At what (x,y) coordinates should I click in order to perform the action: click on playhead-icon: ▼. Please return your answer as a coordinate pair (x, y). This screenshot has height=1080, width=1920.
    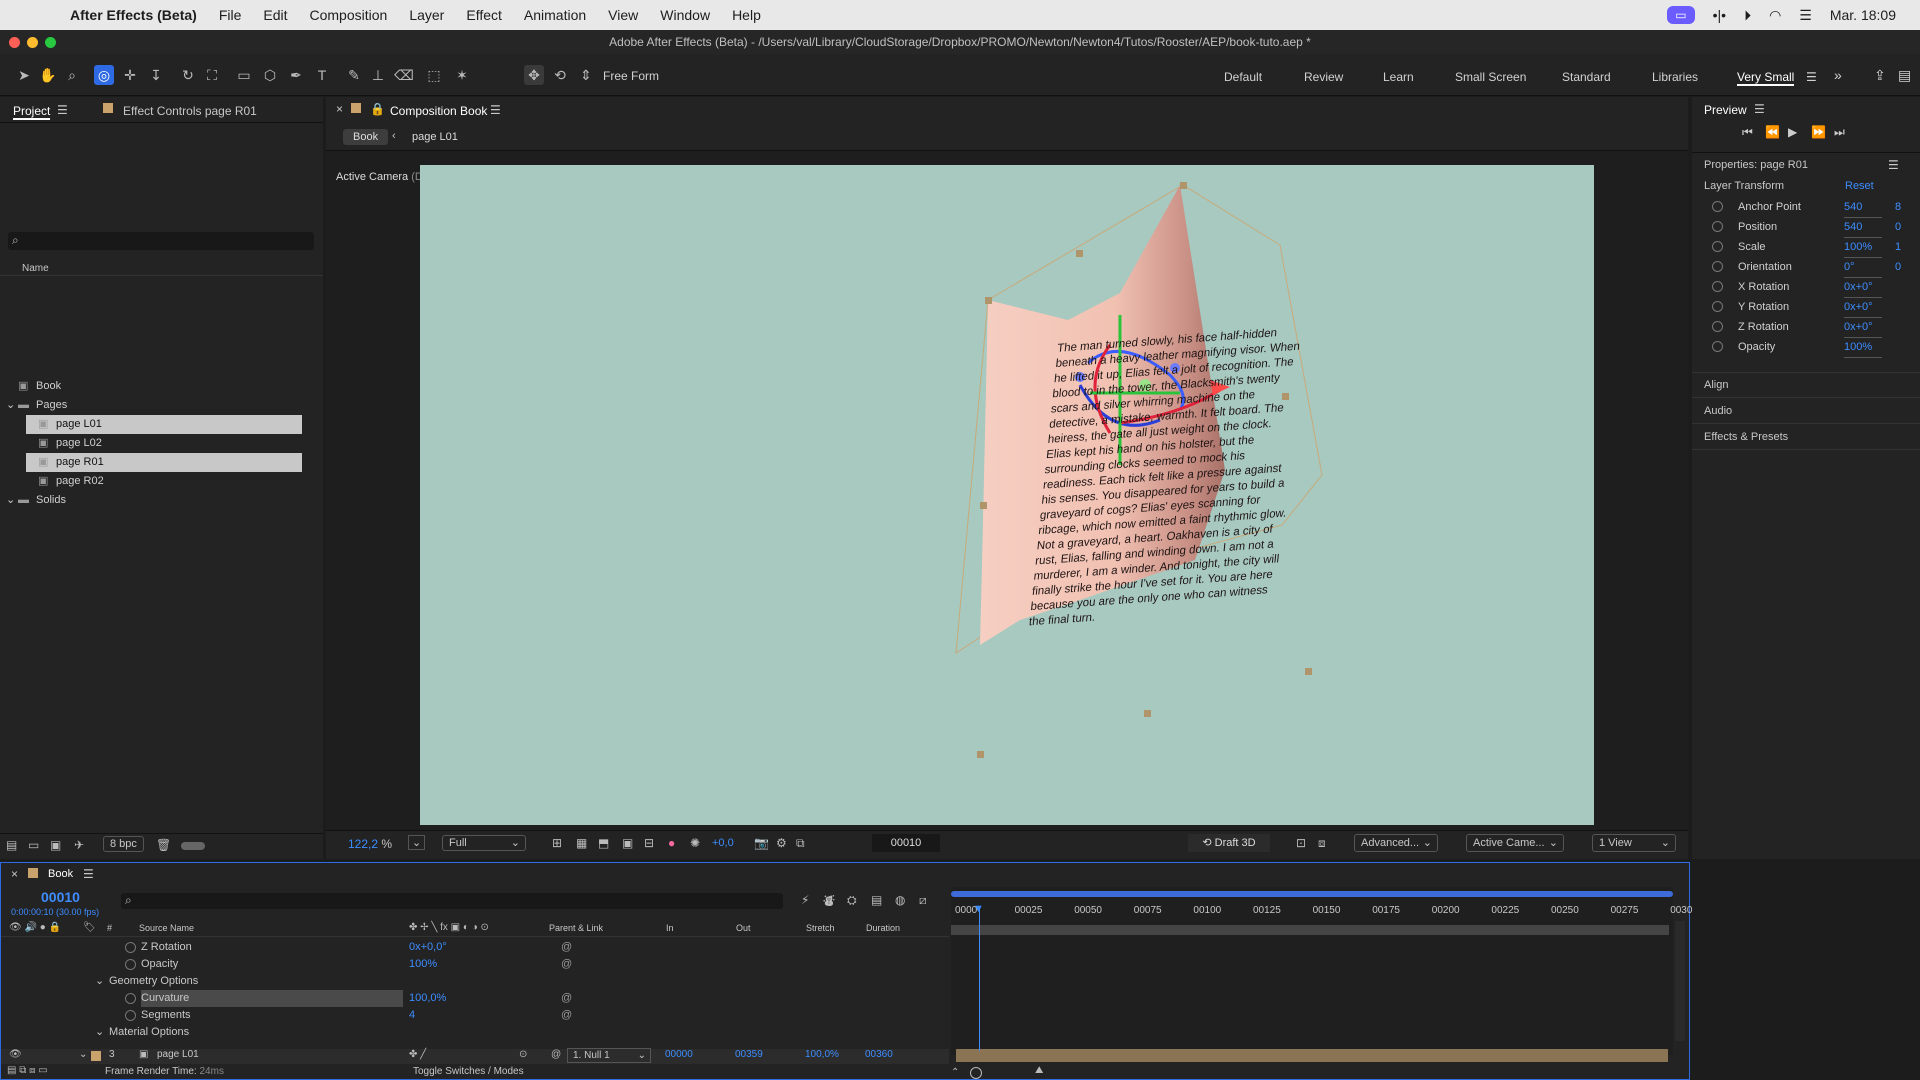
    Looking at the image, I should click on (978, 909).